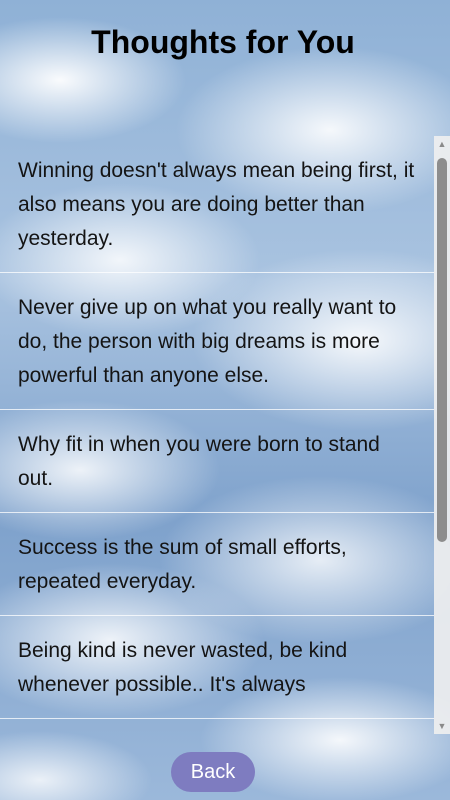 This screenshot has width=450, height=800. I want to click on scroll-up-icon: ▲, so click(442, 144).